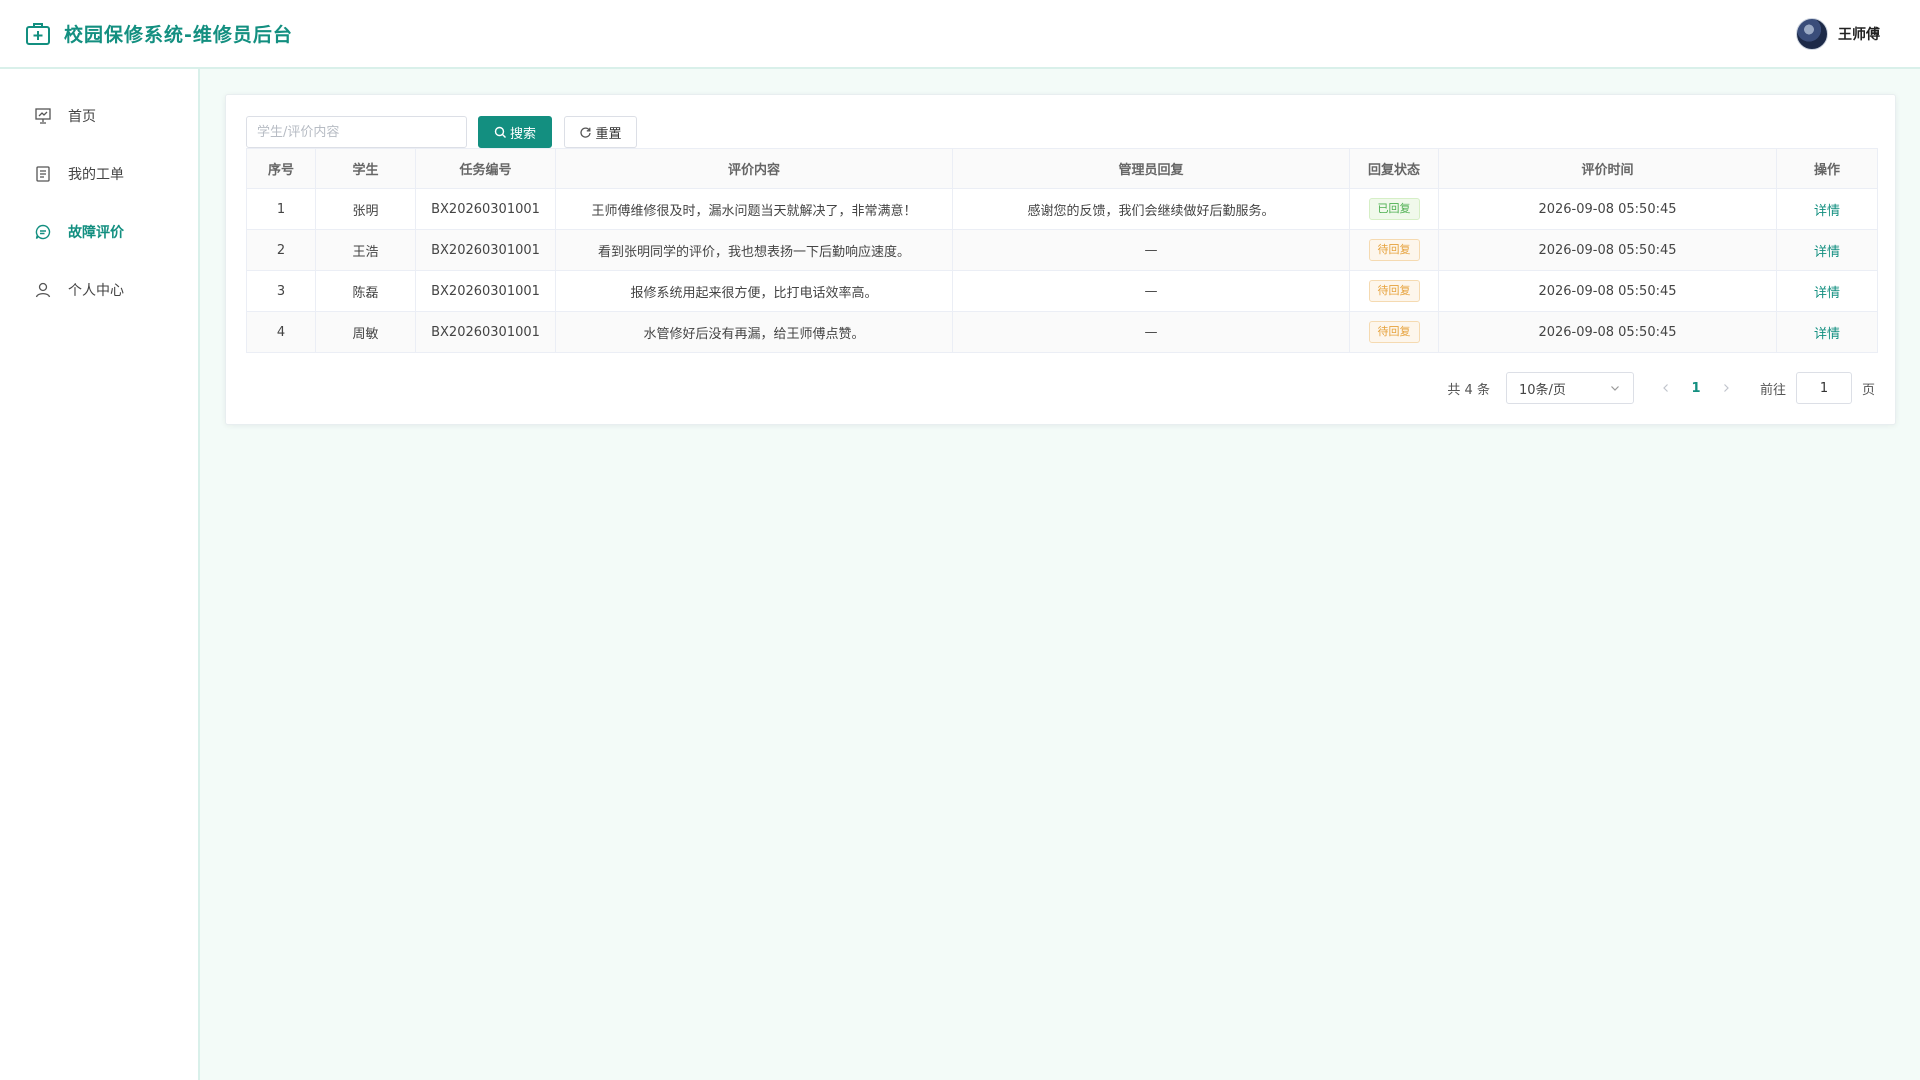 This screenshot has width=1920, height=1080. What do you see at coordinates (281, 209) in the screenshot?
I see `cell-index: 1` at bounding box center [281, 209].